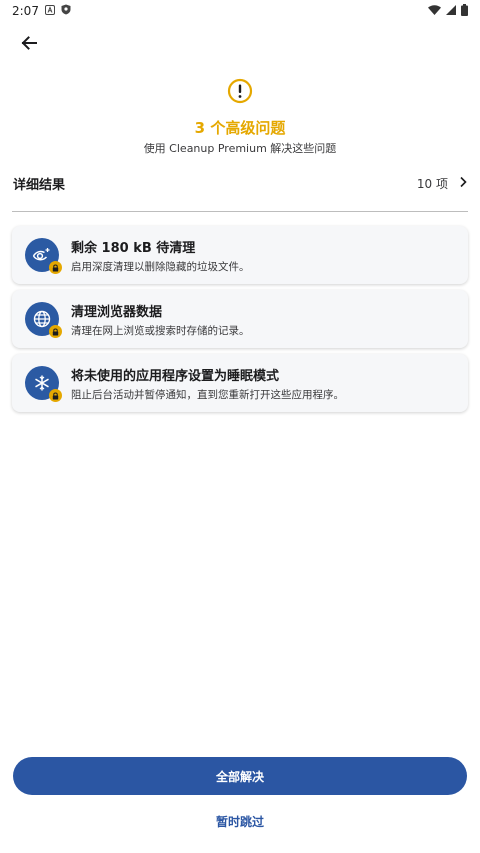 This screenshot has width=480, height=853. I want to click on back-button, so click(29, 45).